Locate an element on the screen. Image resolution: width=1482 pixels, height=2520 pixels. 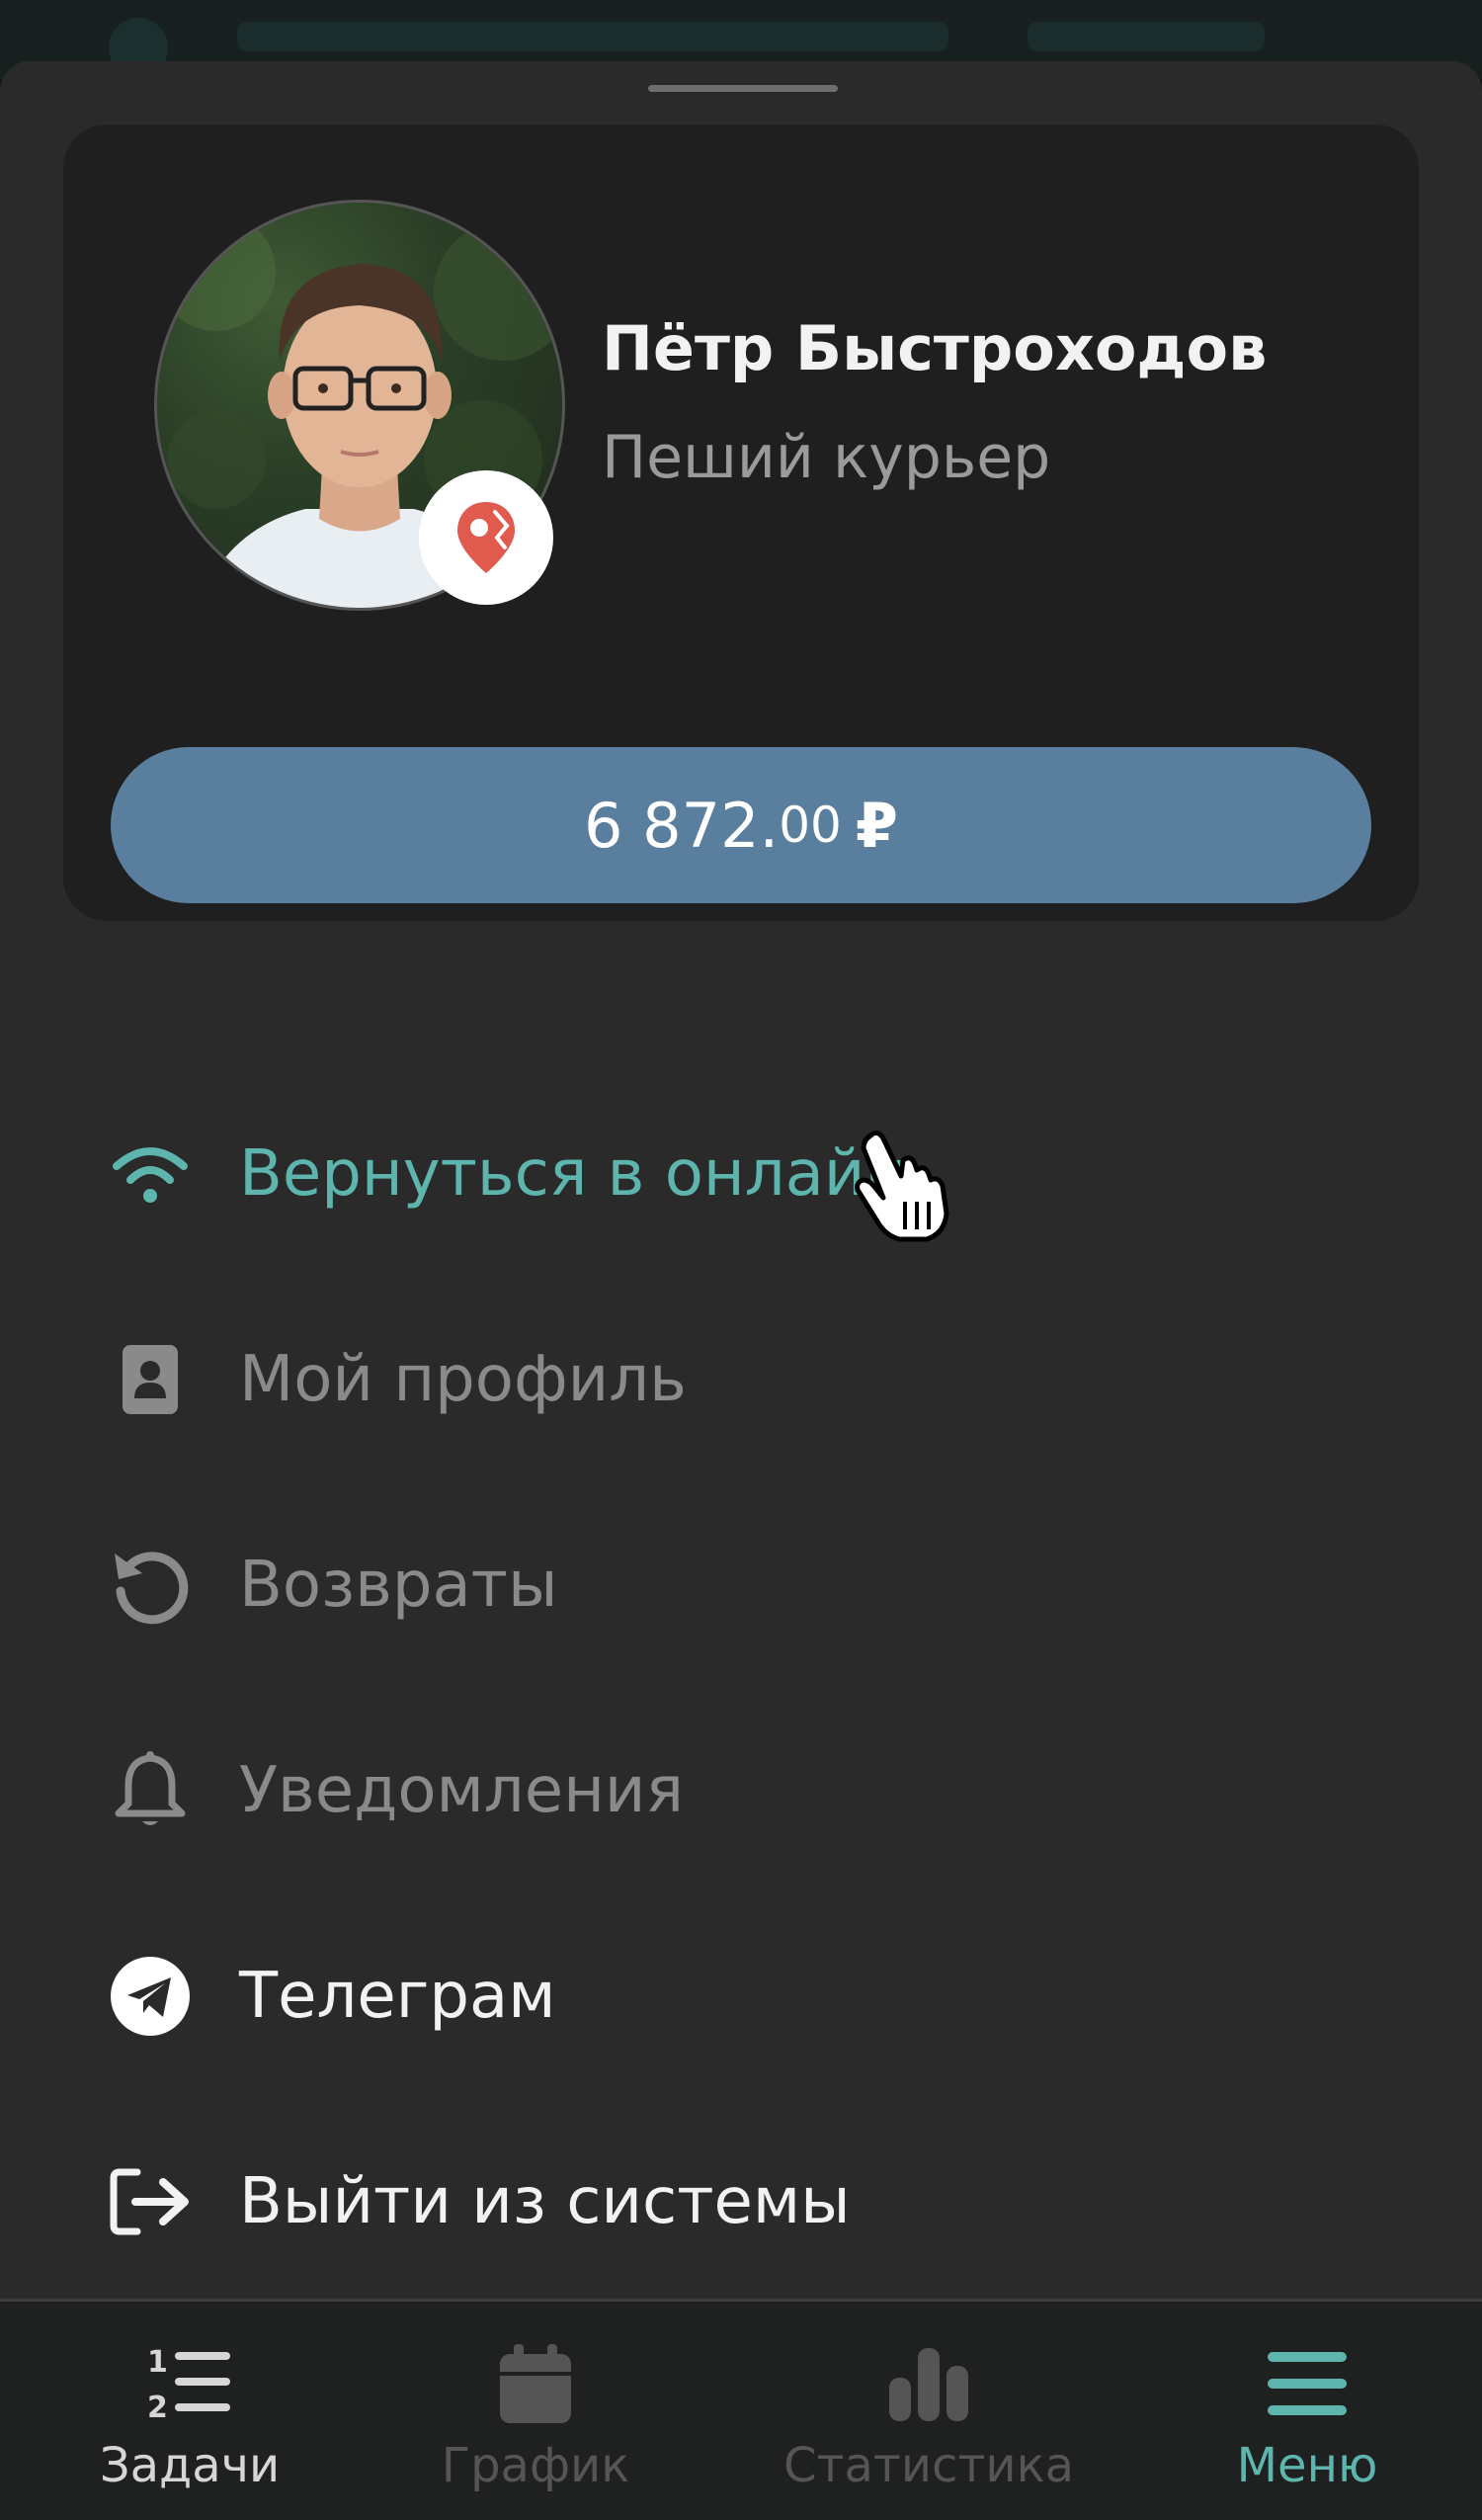
wifi-icon is located at coordinates (150, 1174).